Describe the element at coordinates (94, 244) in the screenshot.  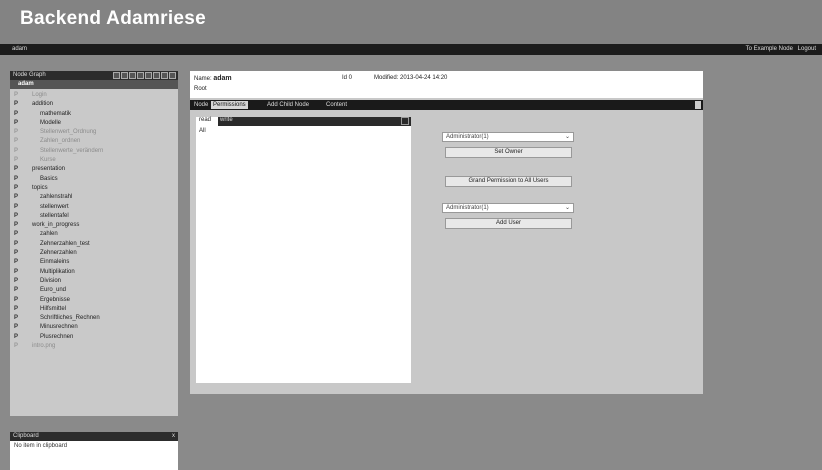
I see `tree-node: P Zehnerzahlen_test` at that location.